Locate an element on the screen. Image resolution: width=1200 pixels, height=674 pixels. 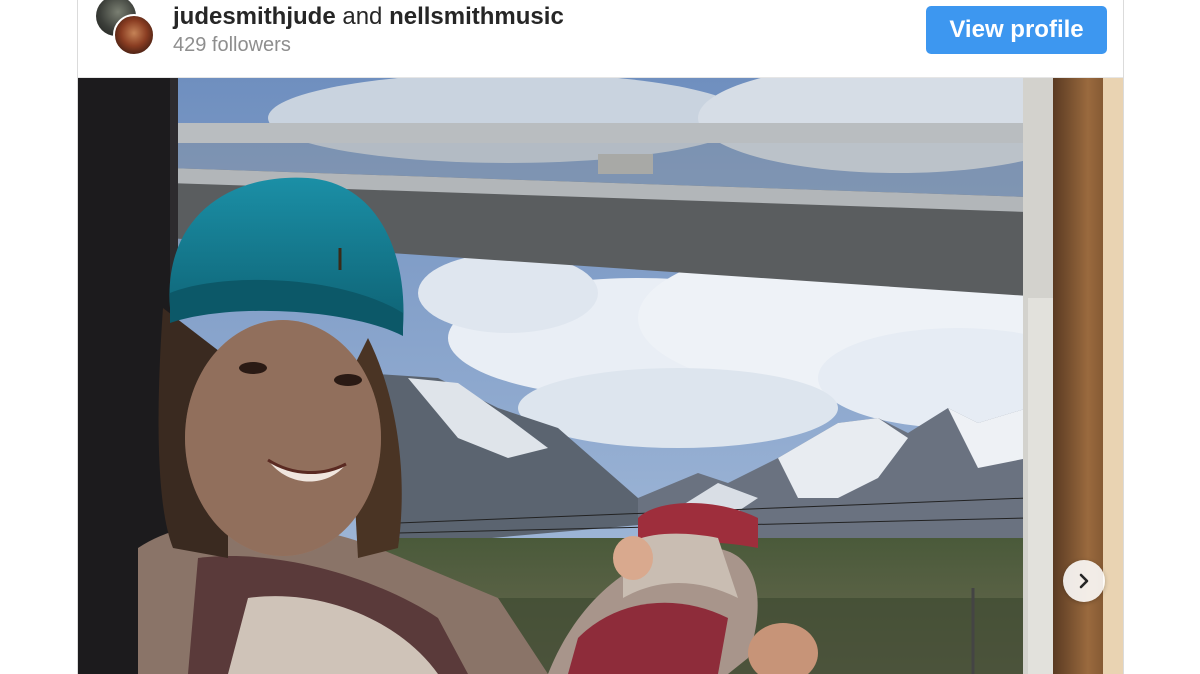
chevron-right-icon is located at coordinates (1084, 581).